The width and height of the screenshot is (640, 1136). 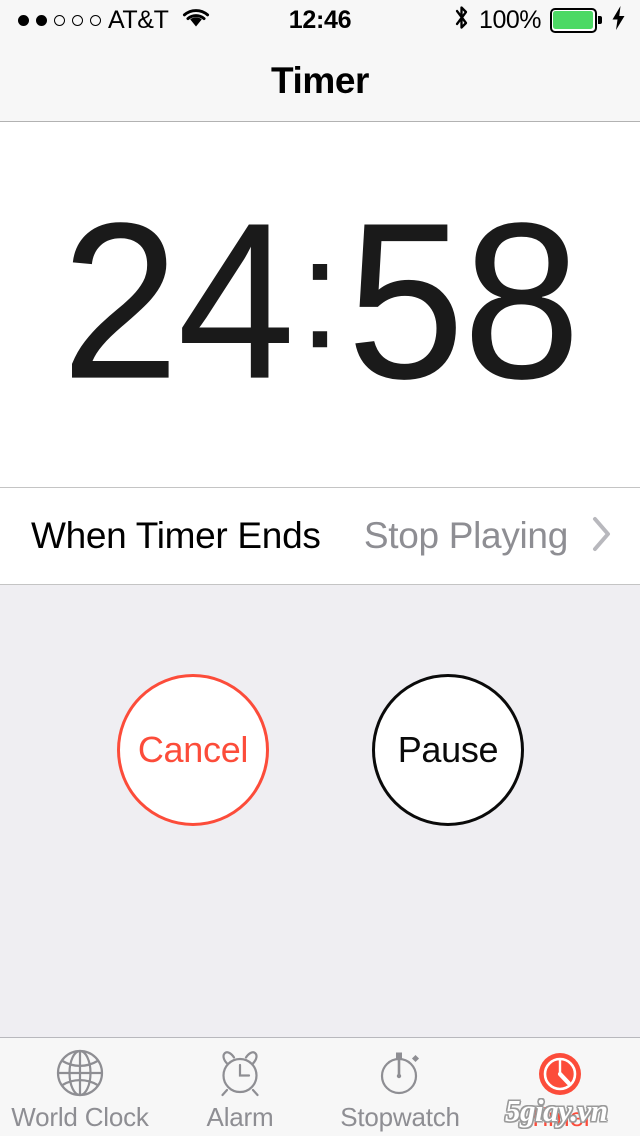 I want to click on tab-stopwatch: Stopwatch, so click(x=400, y=1087).